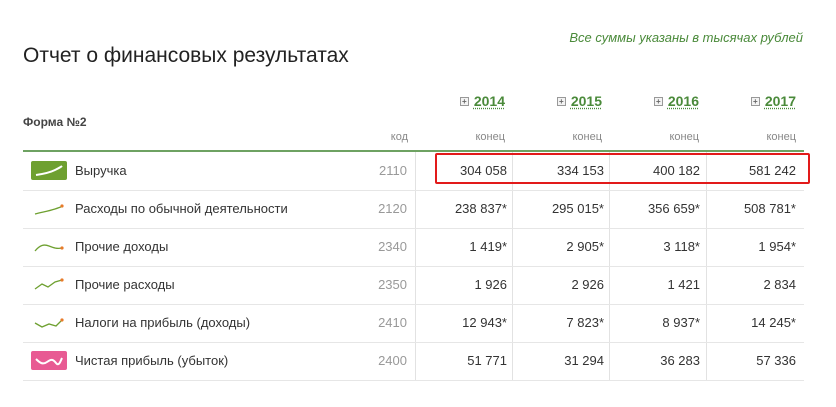 The height and width of the screenshot is (407, 836). What do you see at coordinates (101, 170) in the screenshot?
I see `row-label: Выручка` at bounding box center [101, 170].